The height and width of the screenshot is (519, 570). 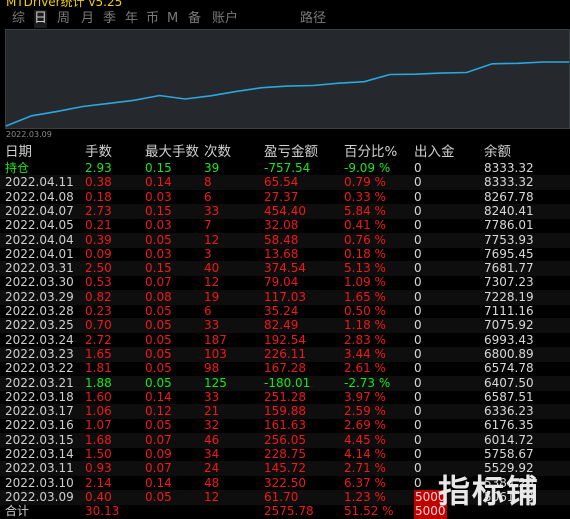 What do you see at coordinates (39, 225) in the screenshot?
I see `cell-date: 2022.04.05` at bounding box center [39, 225].